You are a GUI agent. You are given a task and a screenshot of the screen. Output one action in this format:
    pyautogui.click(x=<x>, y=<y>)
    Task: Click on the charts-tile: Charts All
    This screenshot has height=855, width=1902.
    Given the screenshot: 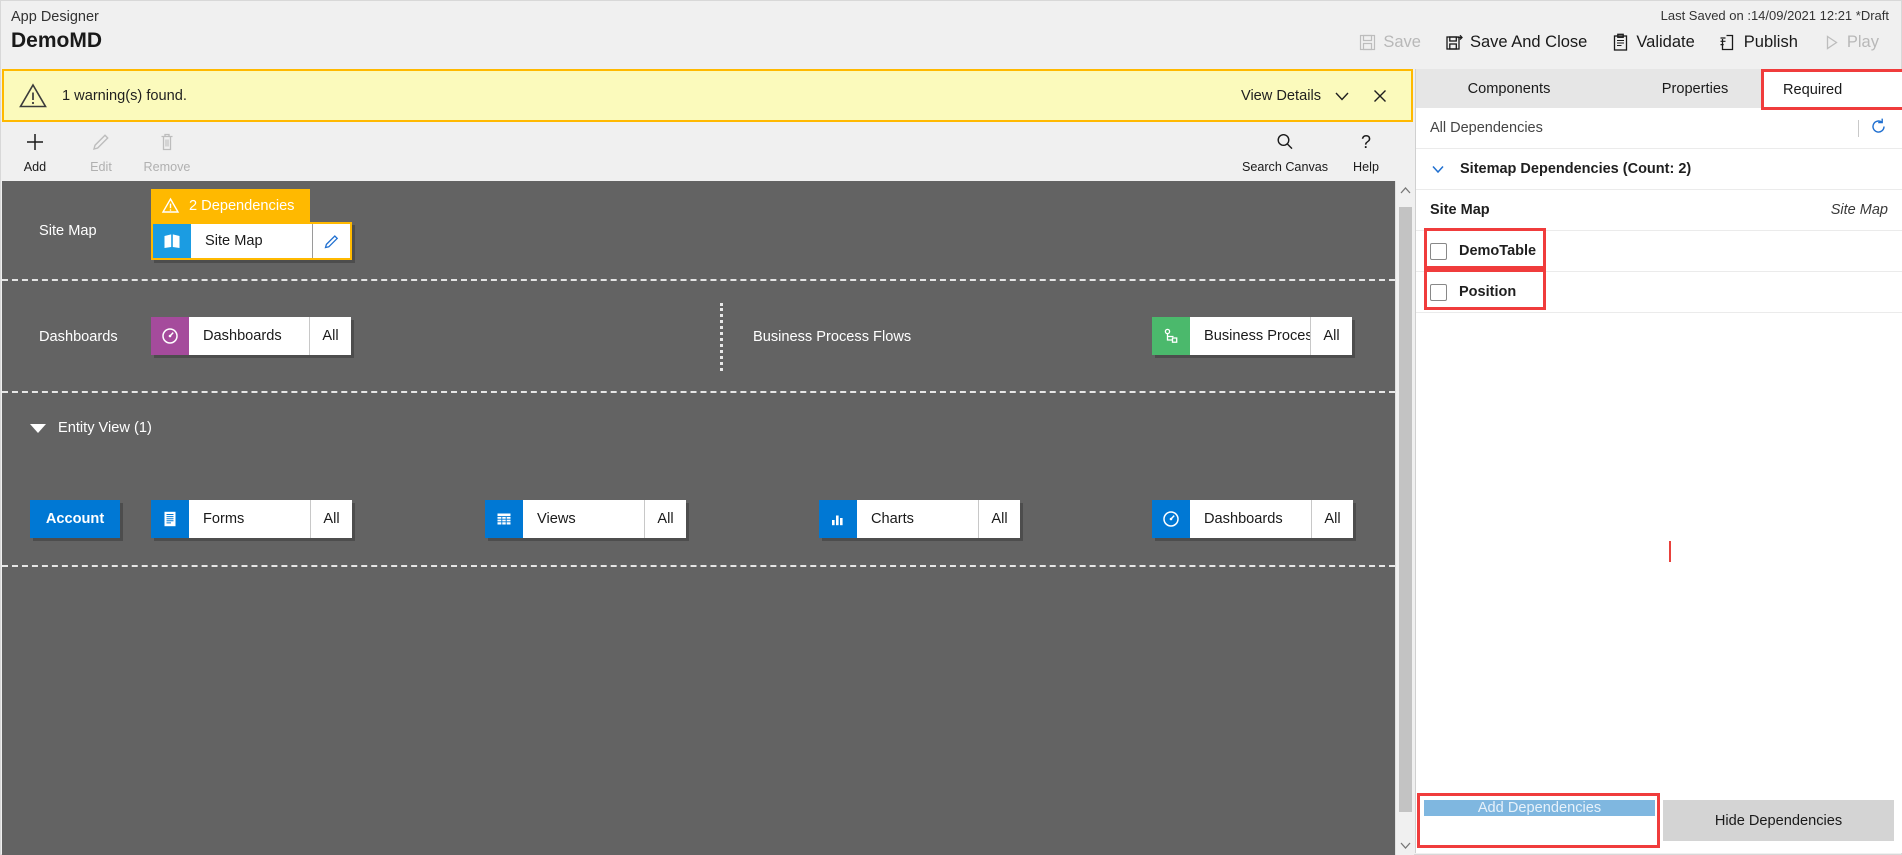 What is the action you would take?
    pyautogui.click(x=919, y=519)
    